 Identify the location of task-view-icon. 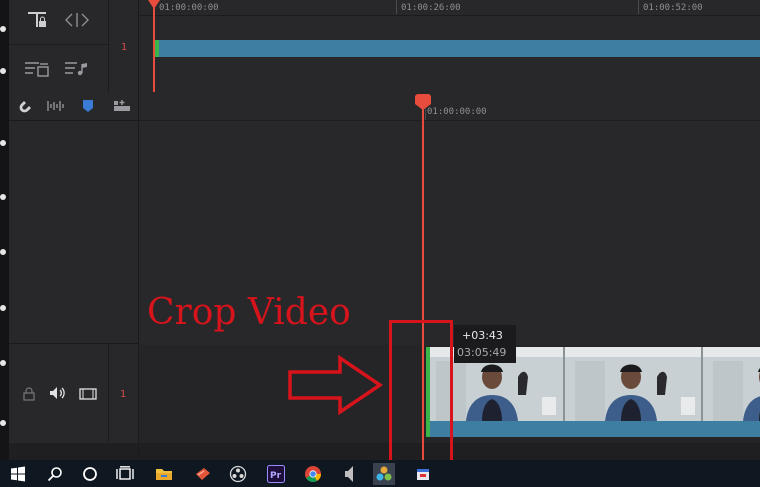
(125, 474).